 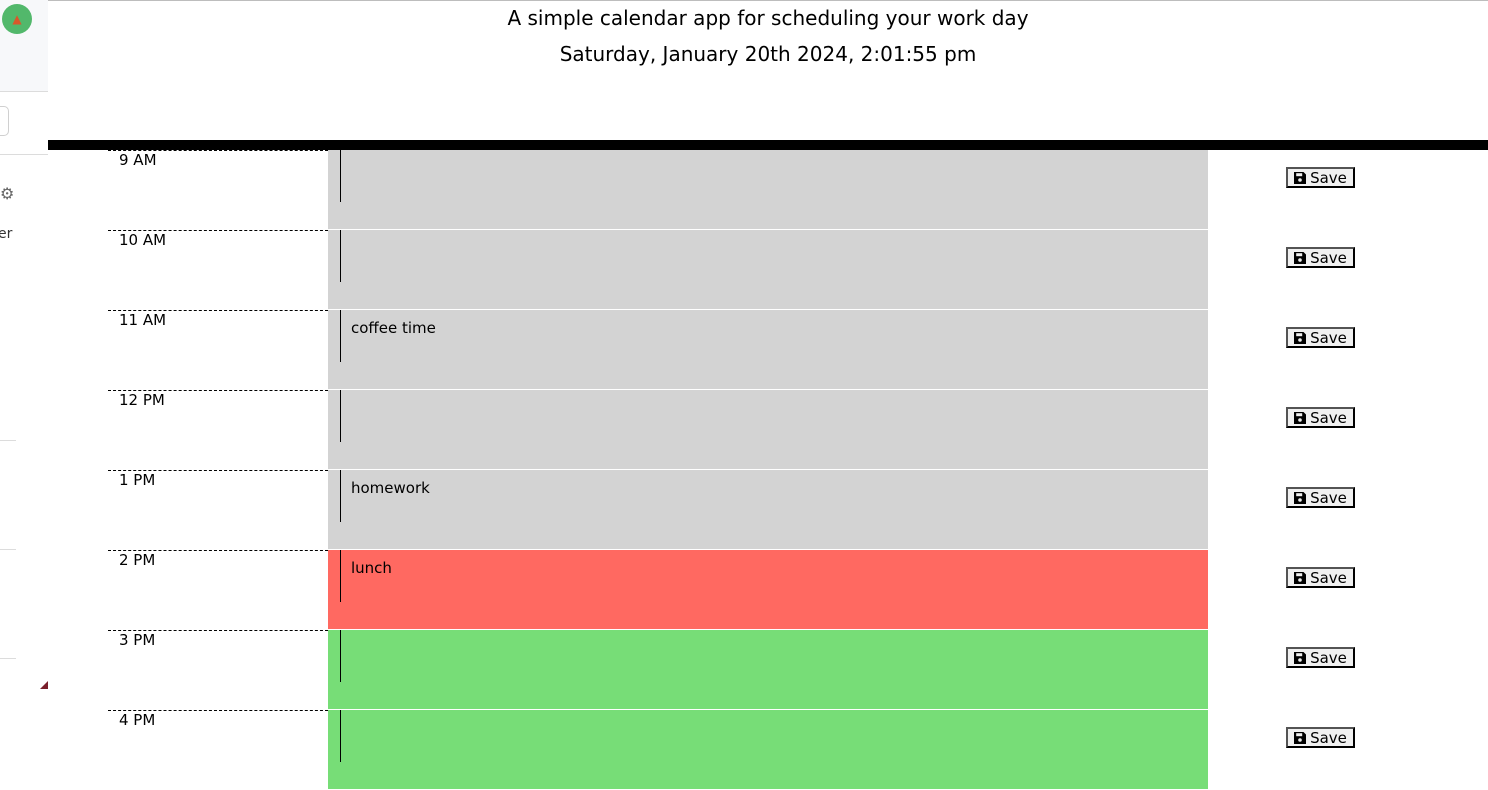 I want to click on time-block-row: 12 PM Save, so click(x=768, y=430).